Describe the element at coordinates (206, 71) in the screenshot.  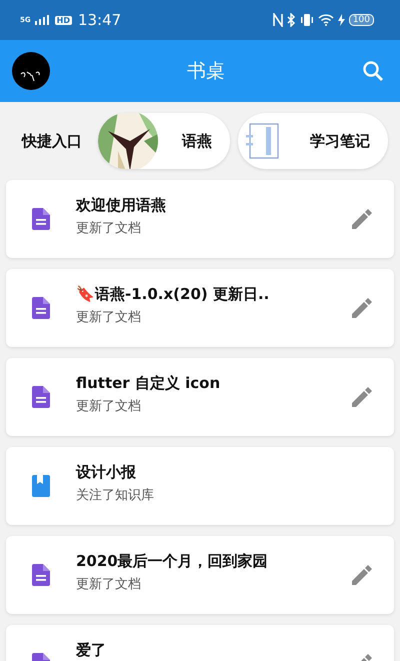
I see `app-title: 书桌` at that location.